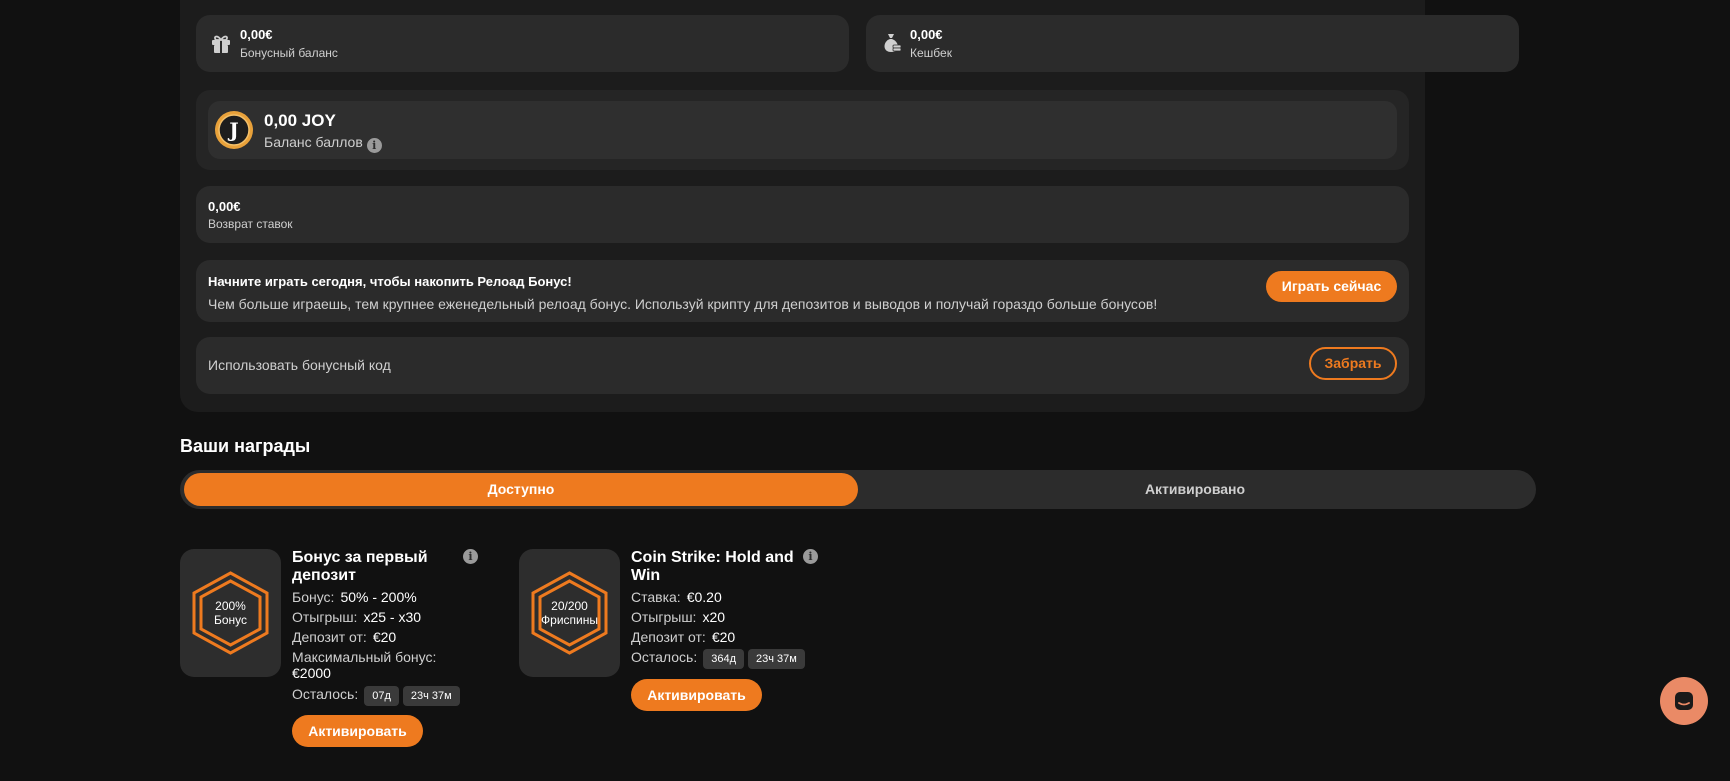 This screenshot has height=781, width=1730. Describe the element at coordinates (300, 120) in the screenshot. I see `points-value: 0,00 JOY` at that location.